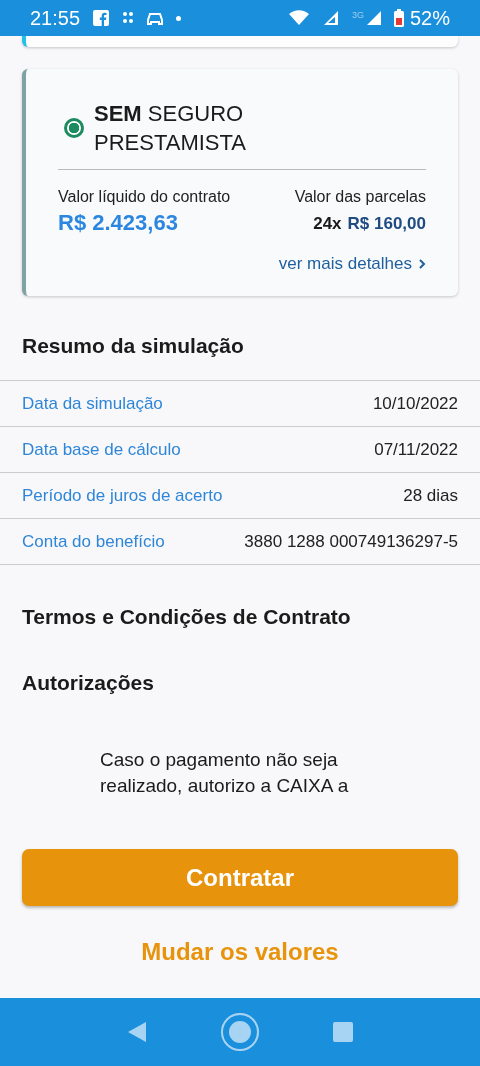 The width and height of the screenshot is (480, 1066). I want to click on car-icon, so click(155, 18).